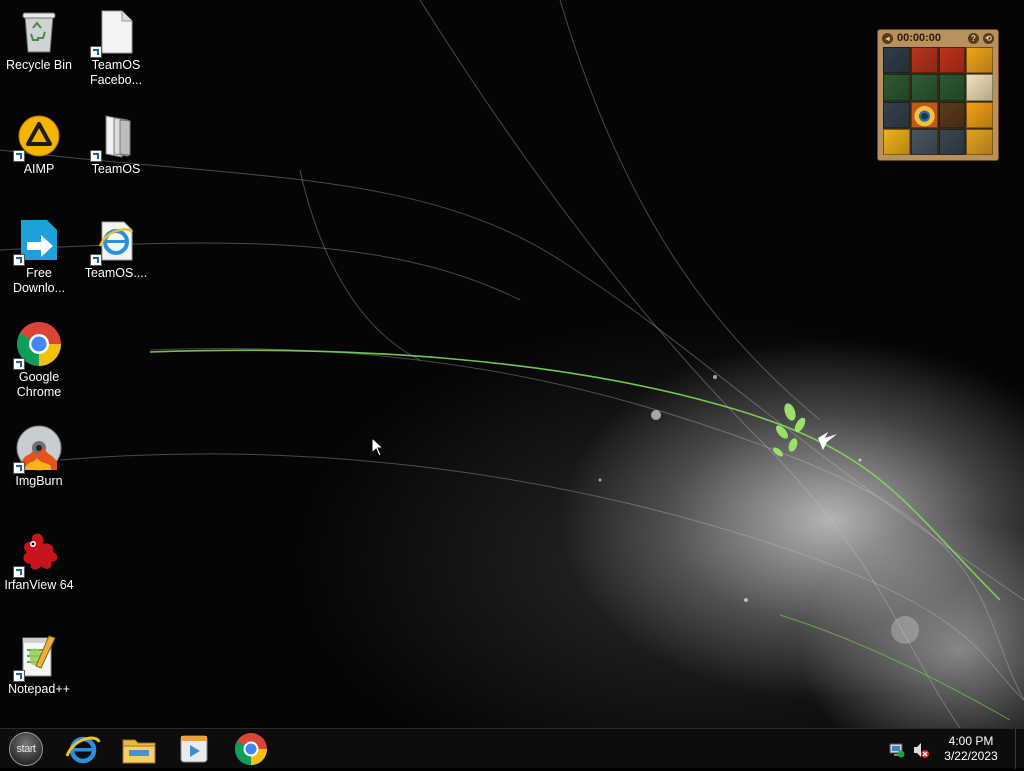 Image resolution: width=1024 pixels, height=771 pixels. I want to click on volume-muted-icon, so click(921, 750).